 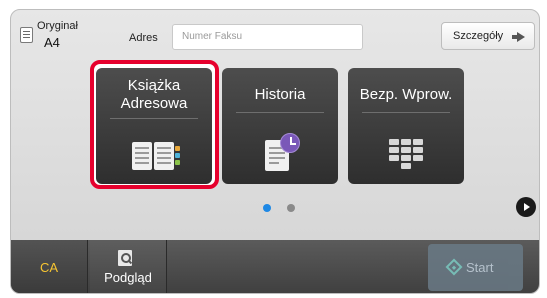 I want to click on top-bar: Oryginał A4 Adres Numer Faksu Szczegóły, so click(x=275, y=33).